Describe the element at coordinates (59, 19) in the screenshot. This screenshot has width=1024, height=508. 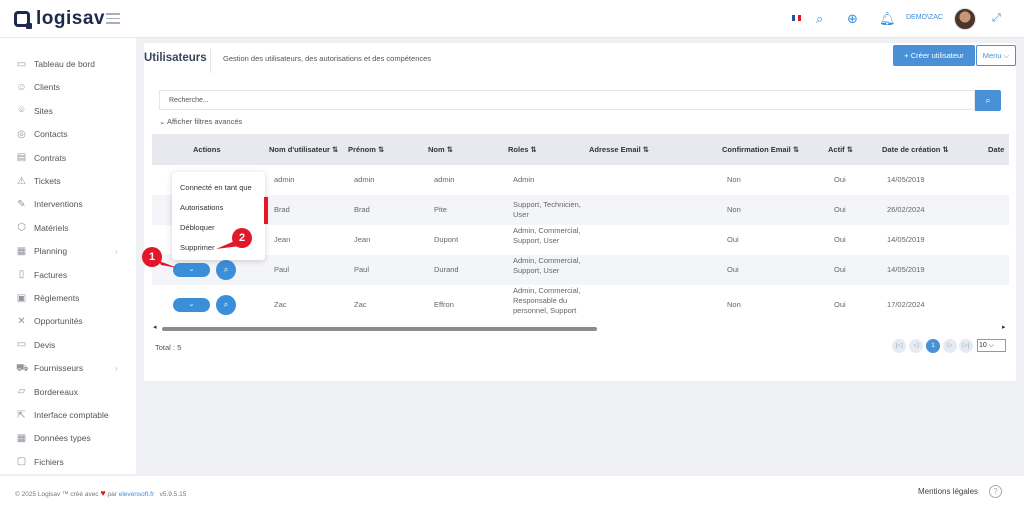
I see `logo: logisav` at that location.